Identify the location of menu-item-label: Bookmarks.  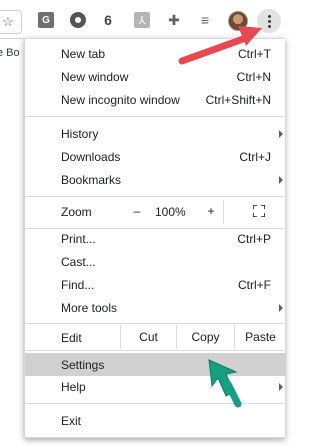
(91, 180).